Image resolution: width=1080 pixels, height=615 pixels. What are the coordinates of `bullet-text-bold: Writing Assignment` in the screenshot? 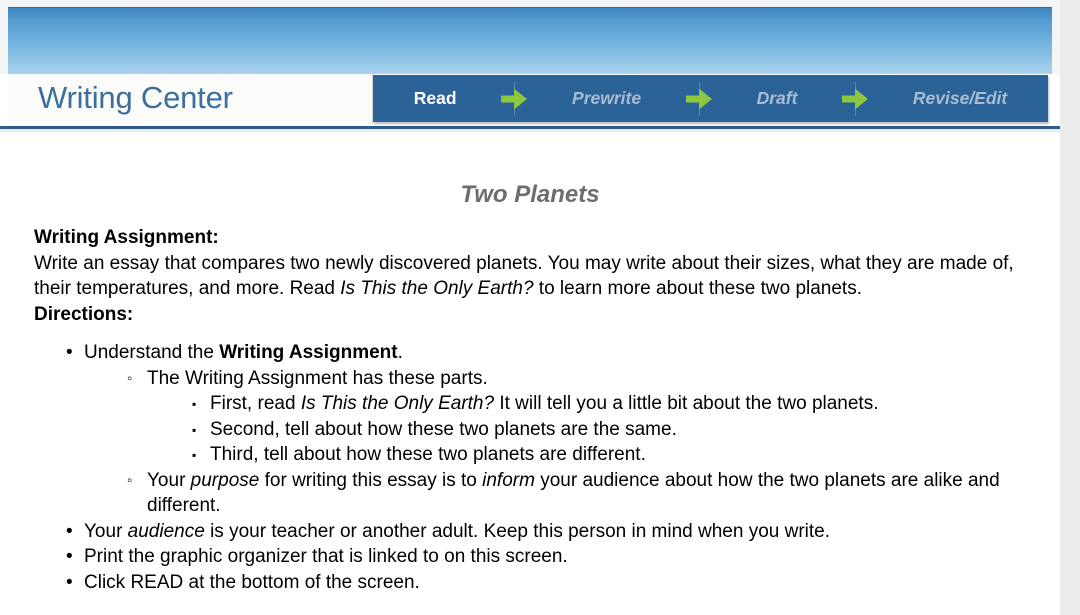 It's located at (308, 352).